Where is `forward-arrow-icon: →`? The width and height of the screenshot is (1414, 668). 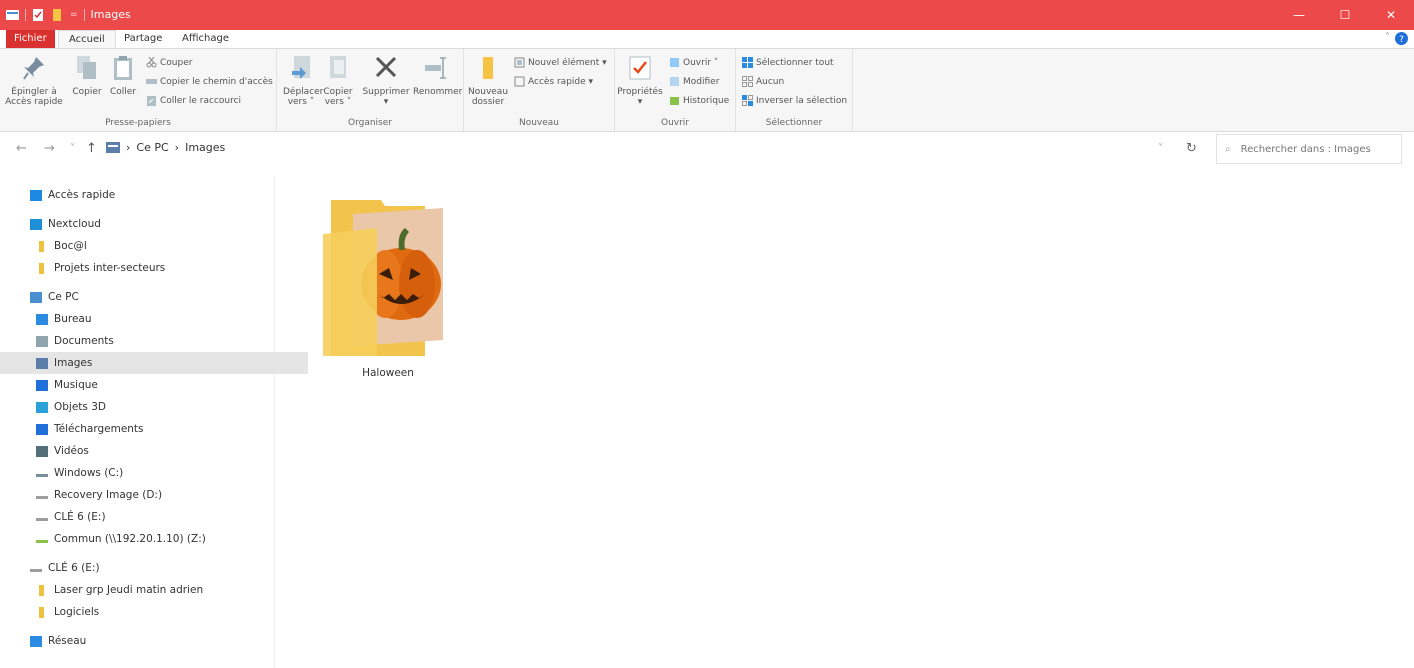 forward-arrow-icon: → is located at coordinates (49, 148).